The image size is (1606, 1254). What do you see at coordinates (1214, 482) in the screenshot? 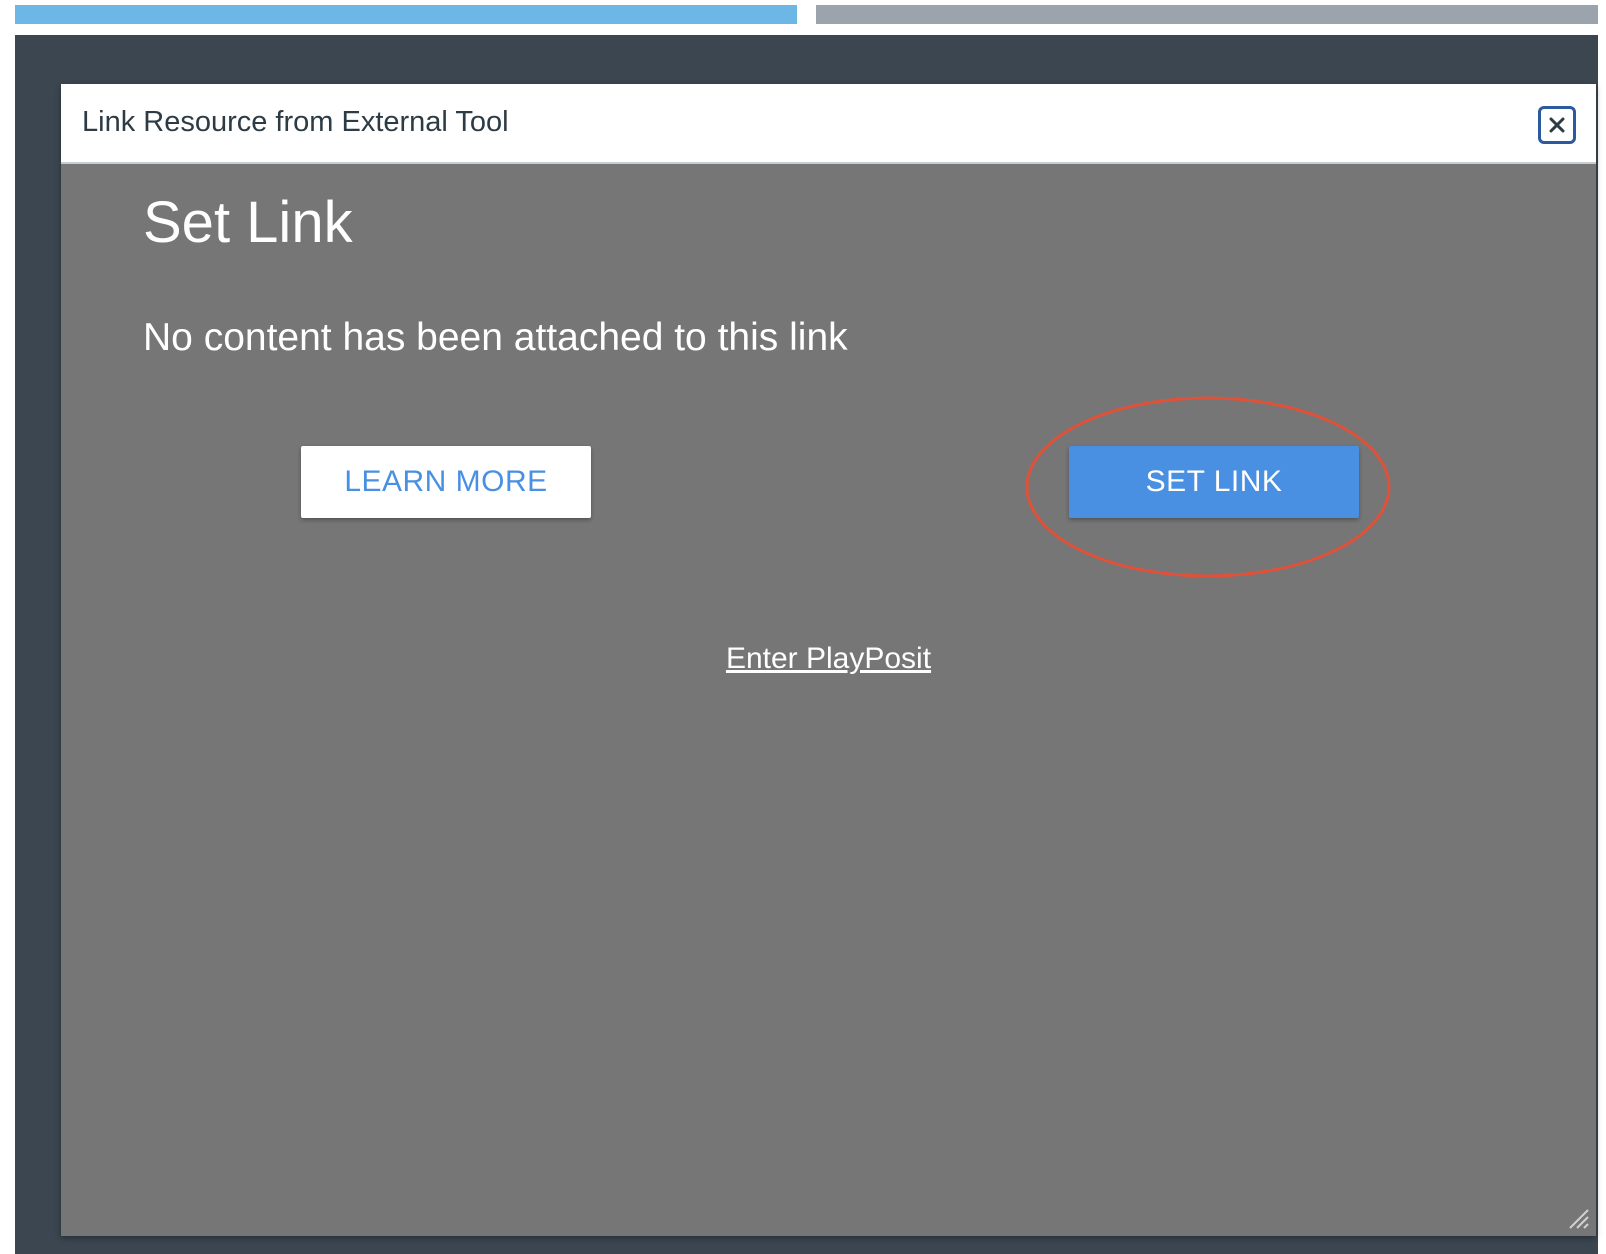
I see `set-link-button: SET LINK` at bounding box center [1214, 482].